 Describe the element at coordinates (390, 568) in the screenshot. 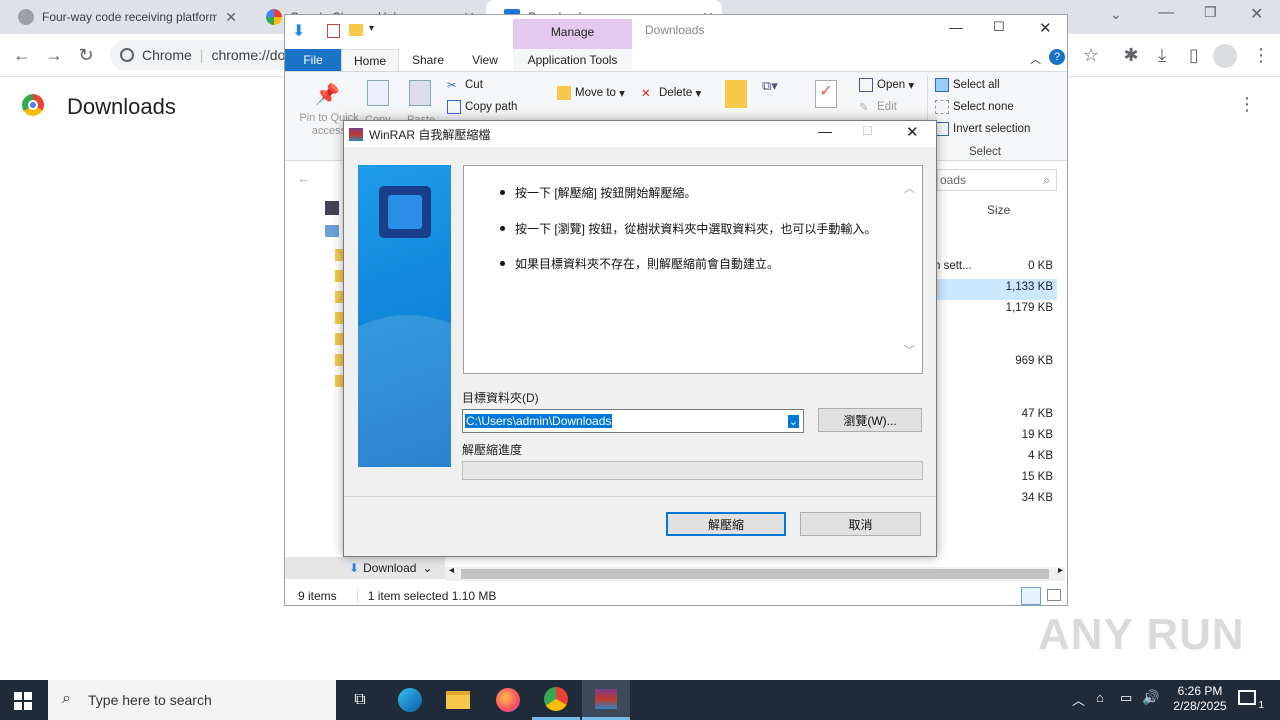

I see `nav-downloads-label: Download` at that location.